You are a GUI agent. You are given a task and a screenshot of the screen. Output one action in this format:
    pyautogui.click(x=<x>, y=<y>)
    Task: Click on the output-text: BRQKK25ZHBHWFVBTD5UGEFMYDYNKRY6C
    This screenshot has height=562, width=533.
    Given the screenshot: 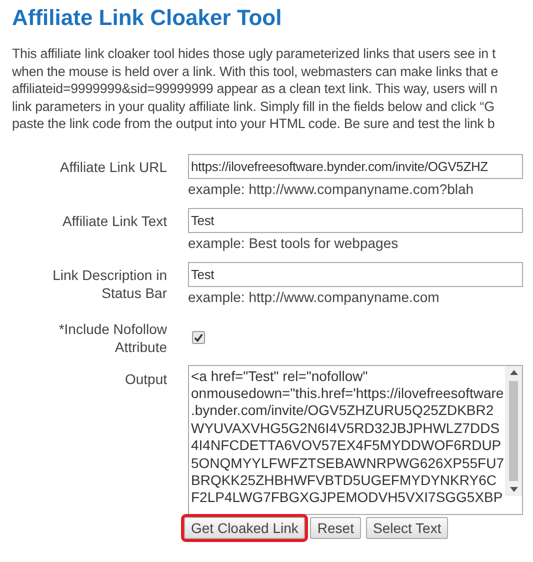 What is the action you would take?
    pyautogui.click(x=344, y=481)
    